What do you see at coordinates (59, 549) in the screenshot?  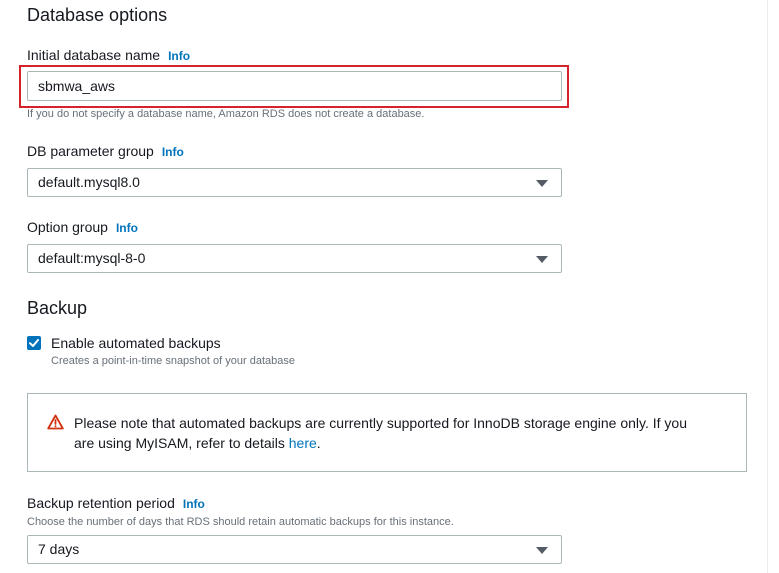 I see `backup-retention-value: 7 days` at bounding box center [59, 549].